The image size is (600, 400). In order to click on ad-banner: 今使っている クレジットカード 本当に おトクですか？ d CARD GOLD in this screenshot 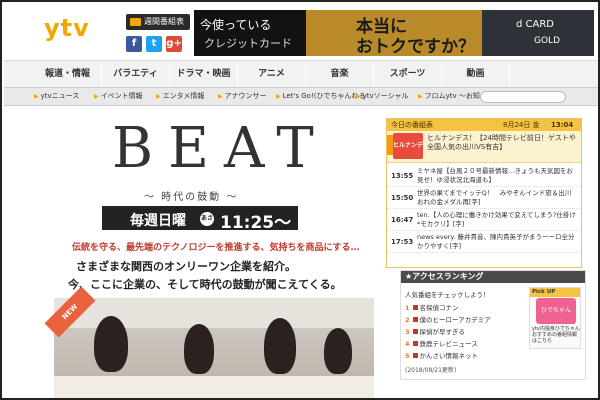, I will do `click(394, 33)`.